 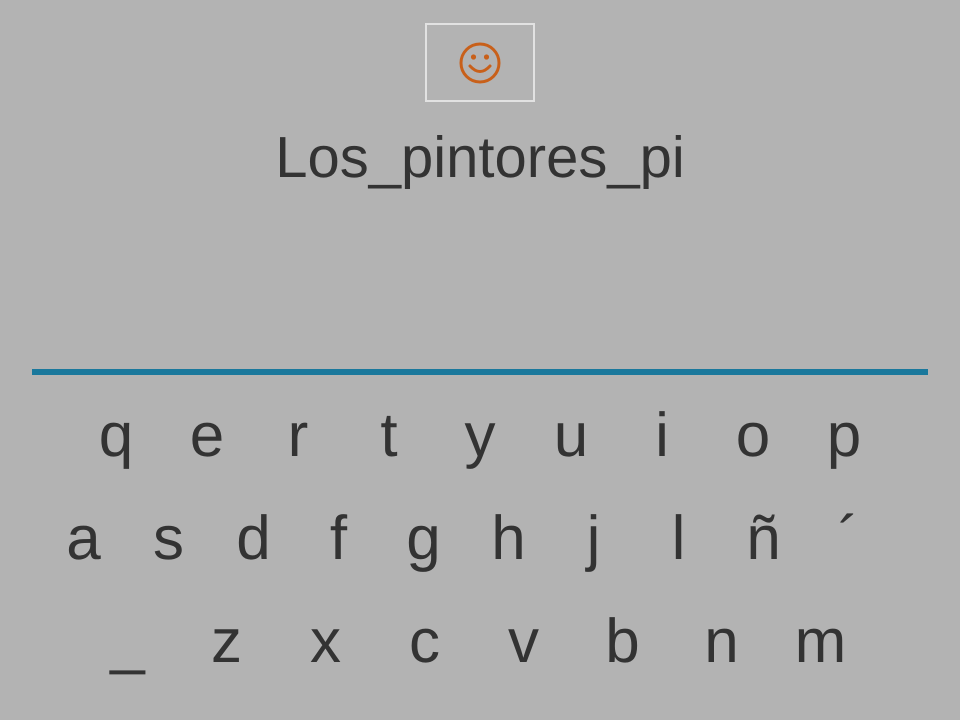 I want to click on smiley-icon, so click(x=480, y=63).